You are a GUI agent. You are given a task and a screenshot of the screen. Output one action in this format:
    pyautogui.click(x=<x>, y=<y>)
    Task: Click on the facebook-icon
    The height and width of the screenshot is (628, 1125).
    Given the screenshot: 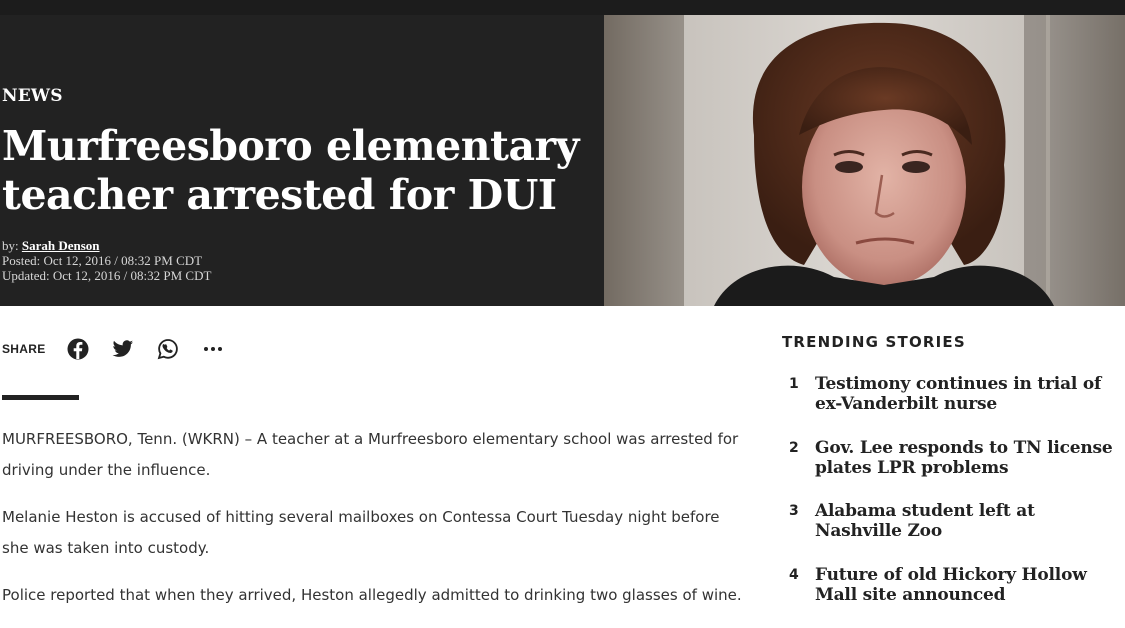 What is the action you would take?
    pyautogui.click(x=78, y=349)
    